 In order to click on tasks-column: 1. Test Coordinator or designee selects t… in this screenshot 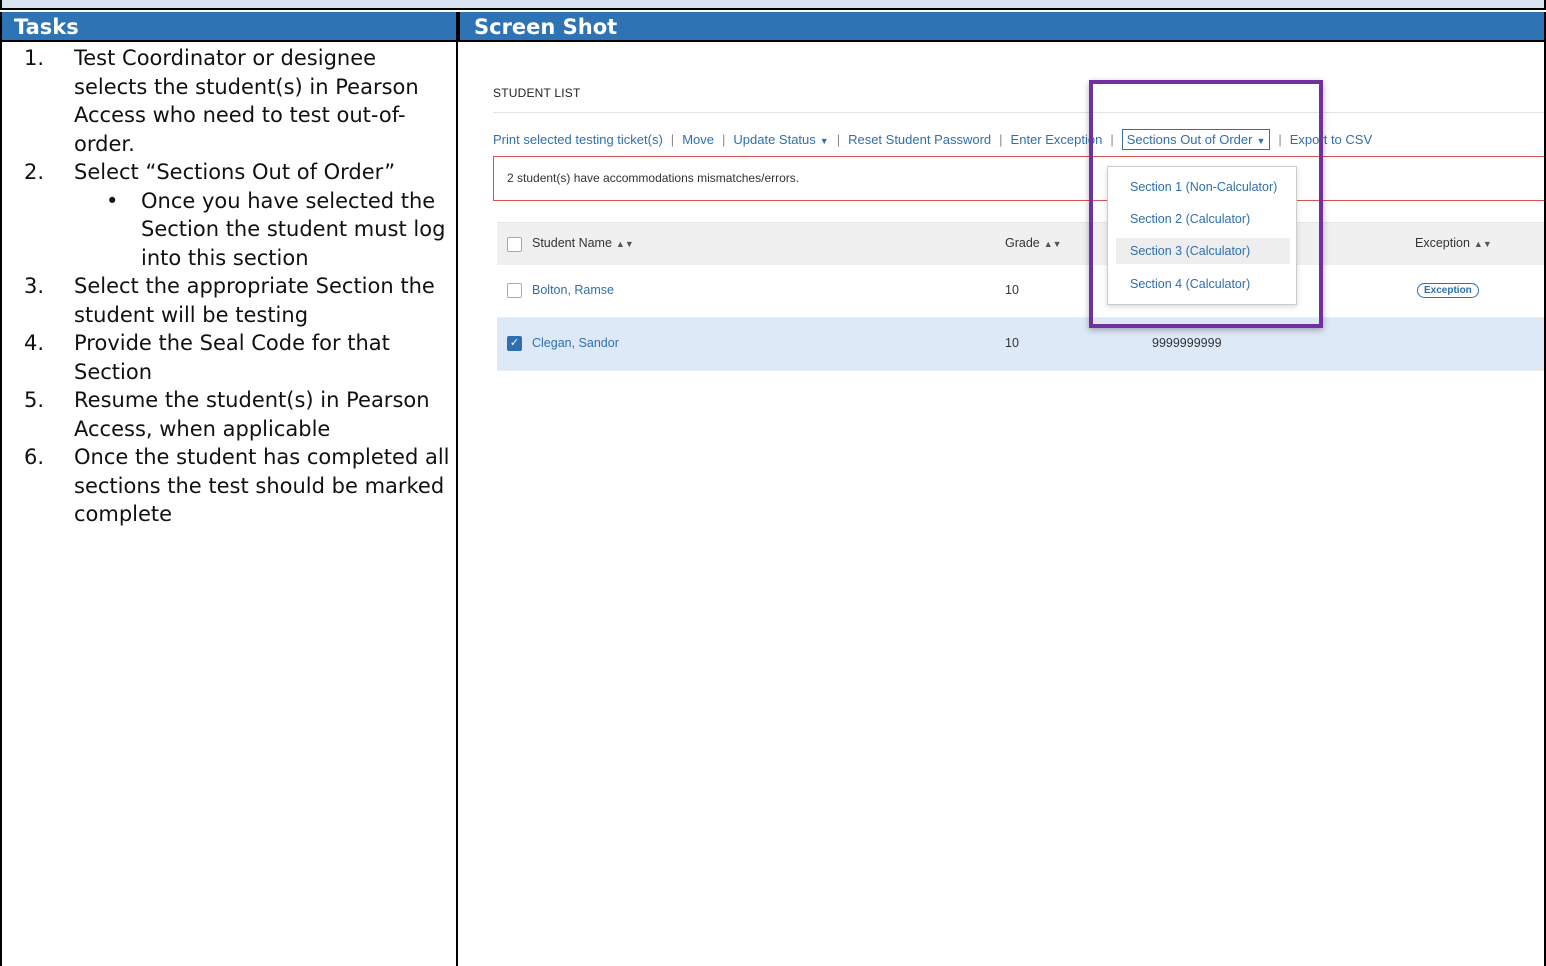, I will do `click(226, 286)`.